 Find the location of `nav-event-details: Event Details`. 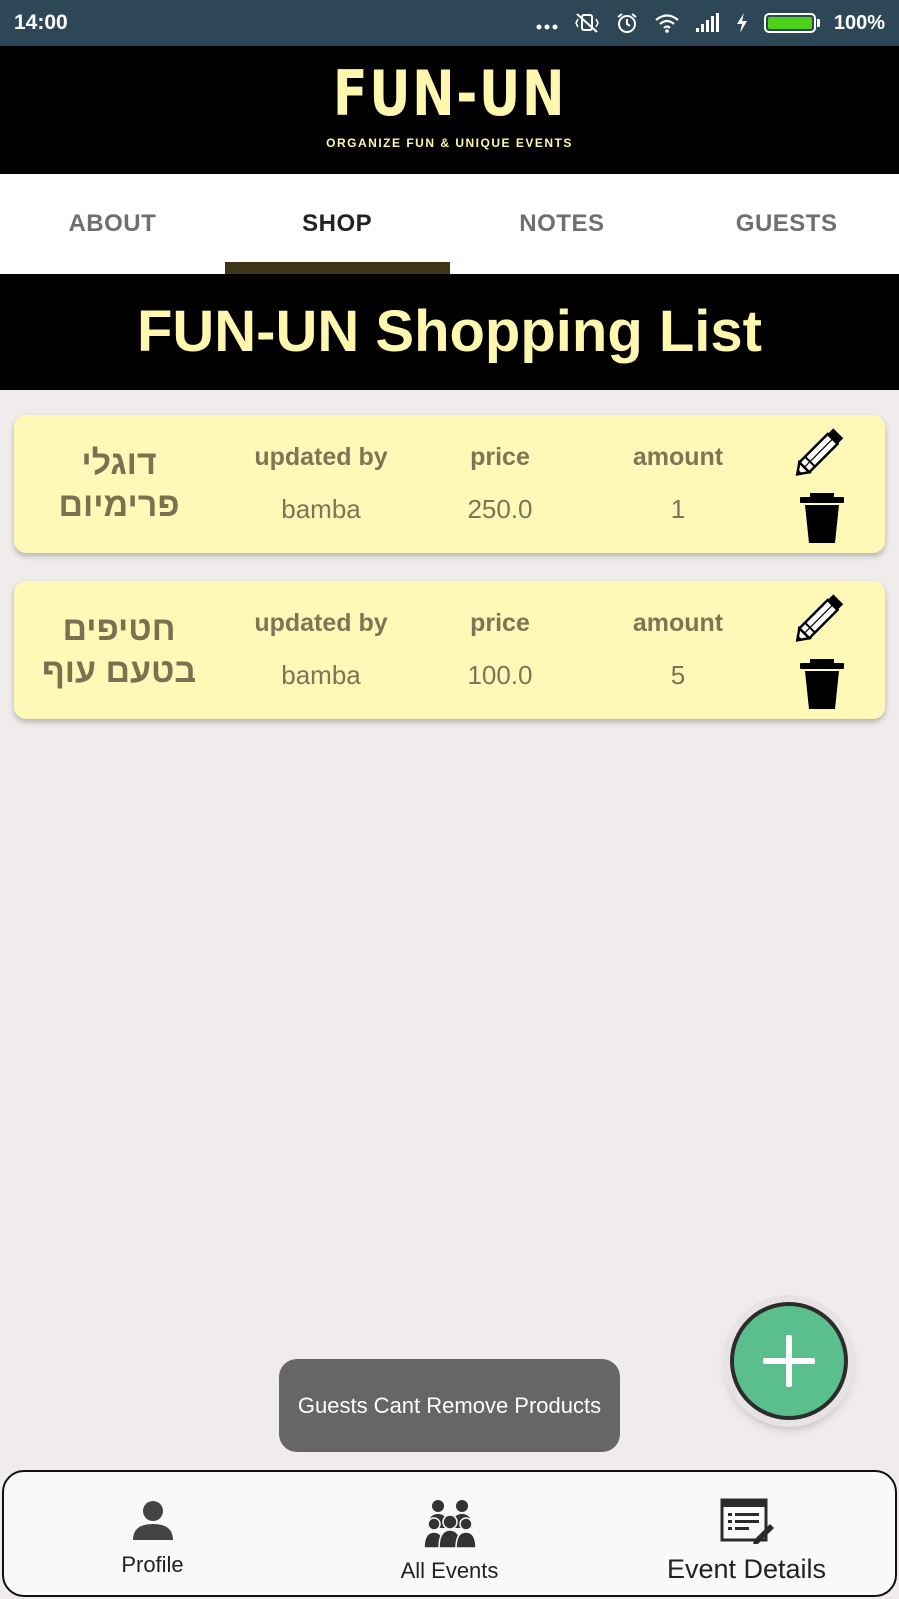

nav-event-details: Event Details is located at coordinates (746, 1533).